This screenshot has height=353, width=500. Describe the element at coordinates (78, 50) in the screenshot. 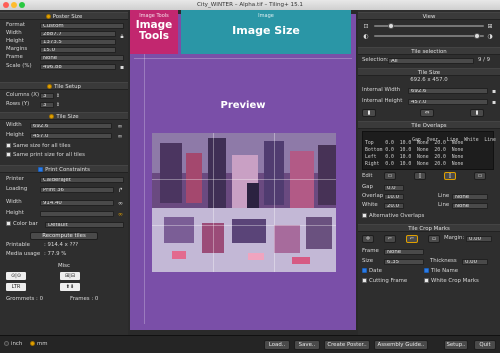

I see `margins-field: 15.0` at that location.